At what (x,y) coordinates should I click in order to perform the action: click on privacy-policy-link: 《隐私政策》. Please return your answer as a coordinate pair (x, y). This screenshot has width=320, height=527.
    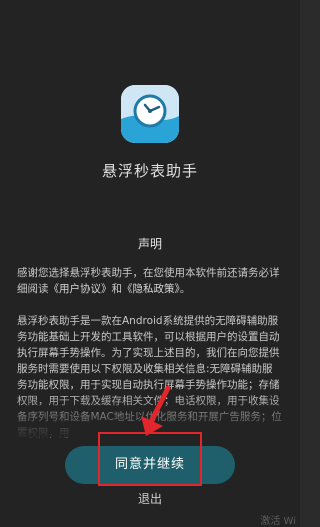
    Looking at the image, I should click on (151, 289).